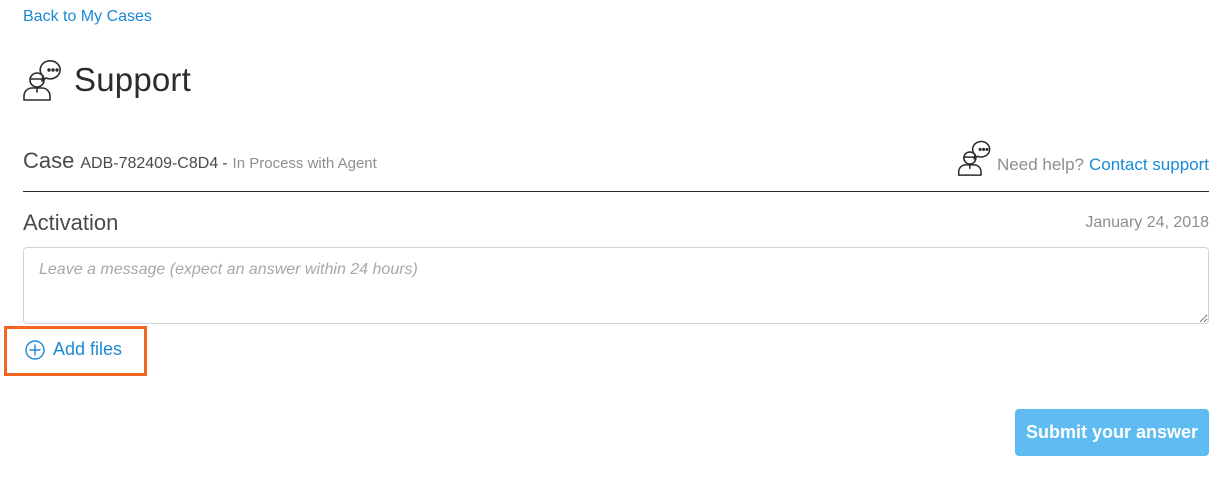  I want to click on contact-support-link: Contact support, so click(1149, 165).